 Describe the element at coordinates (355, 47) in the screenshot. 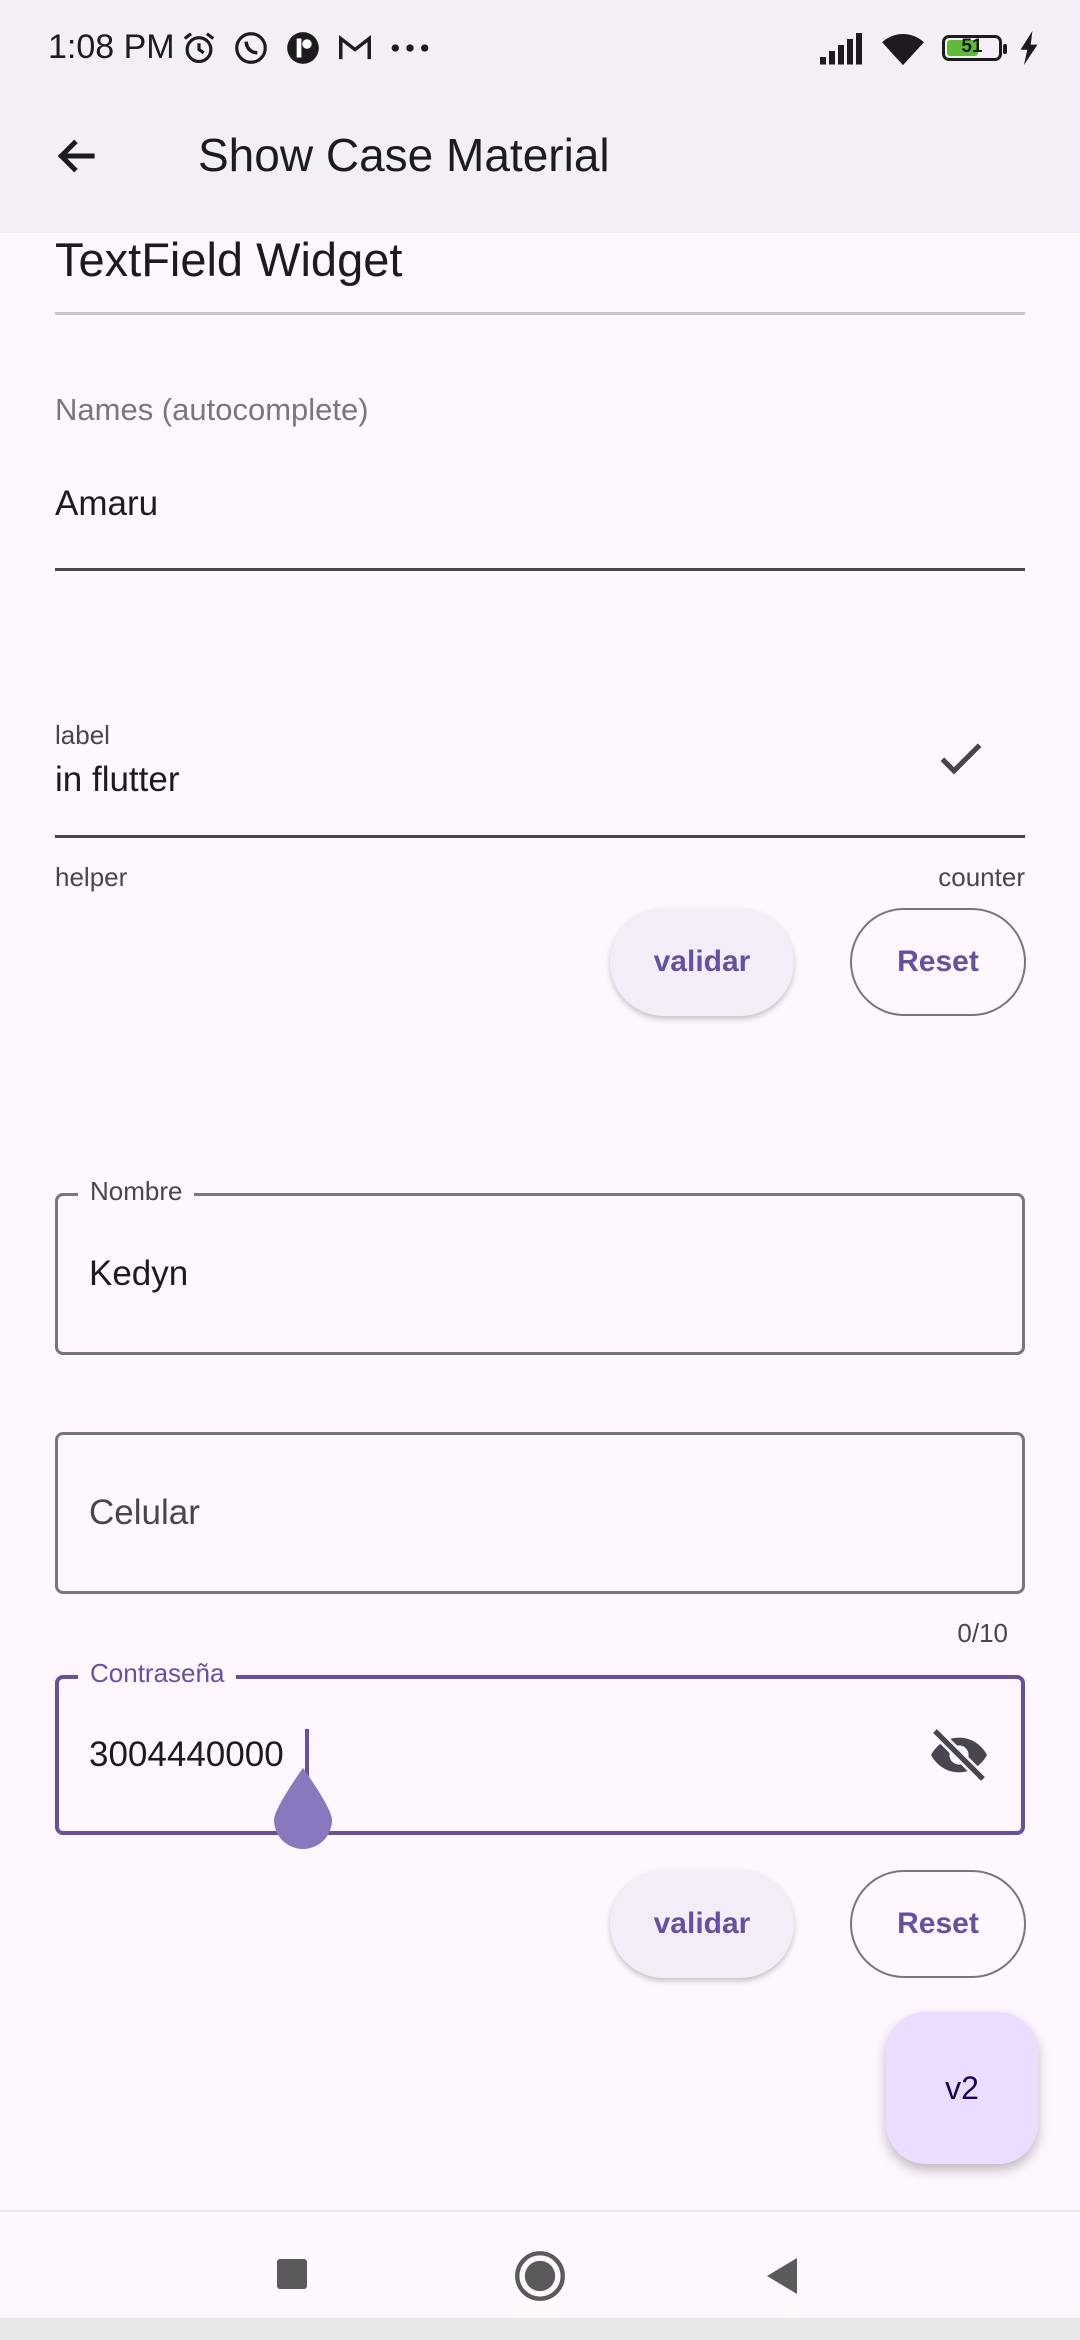

I see `gmail-icon` at that location.